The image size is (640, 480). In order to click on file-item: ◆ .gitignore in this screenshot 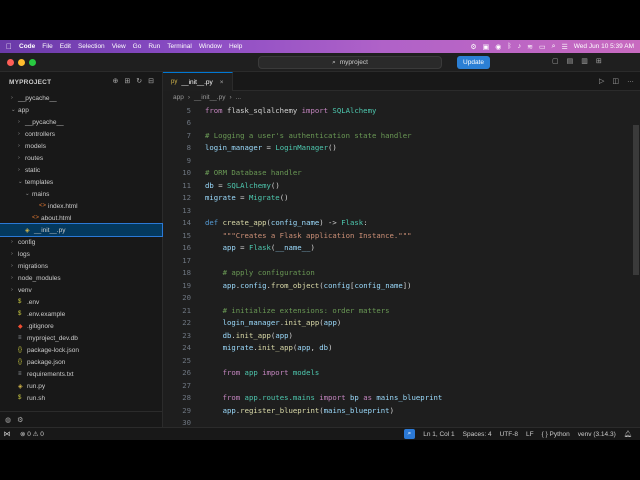, I will do `click(81, 326)`.